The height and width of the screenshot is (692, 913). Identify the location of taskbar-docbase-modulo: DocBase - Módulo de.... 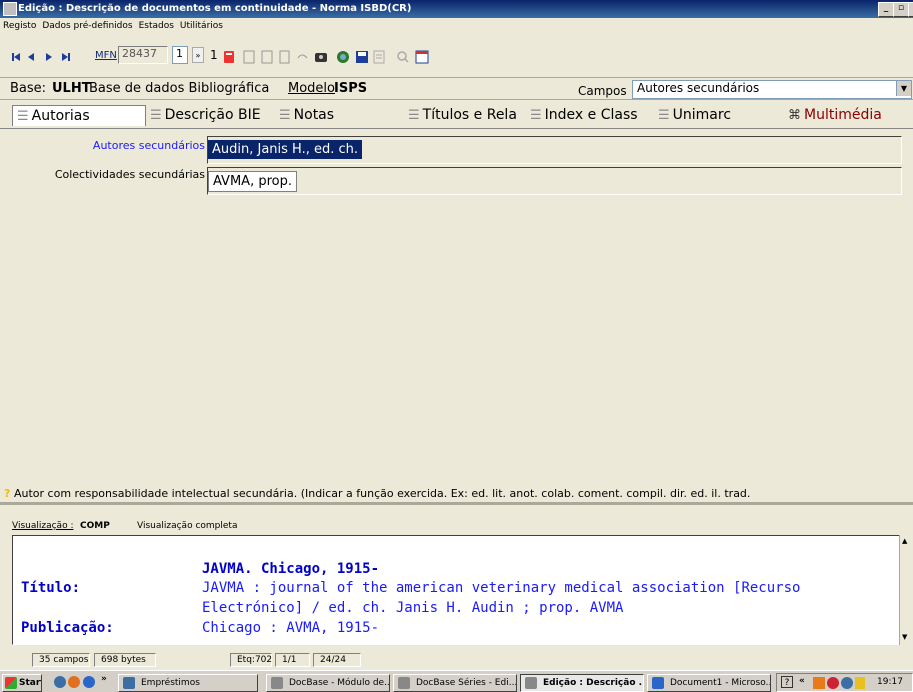
(328, 683).